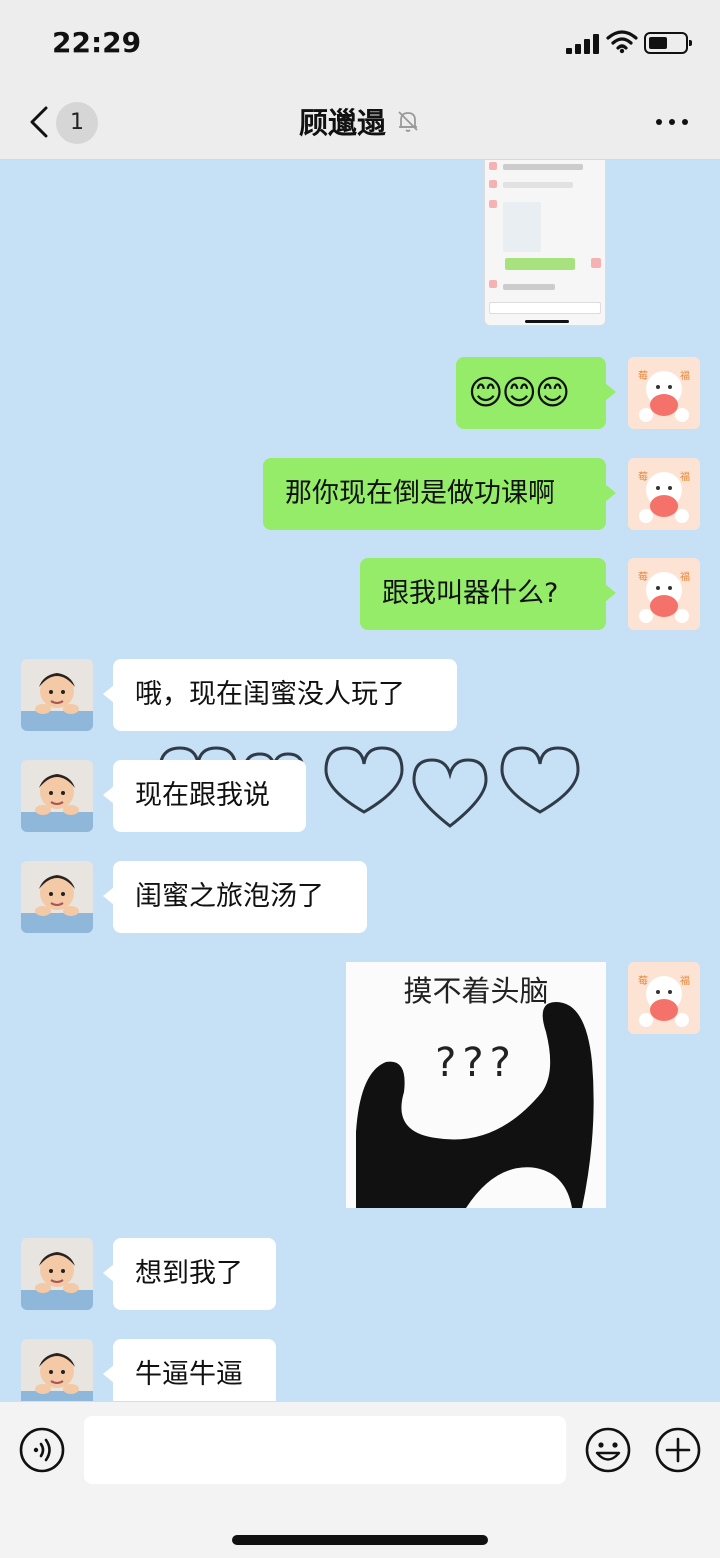 The width and height of the screenshot is (720, 1558). What do you see at coordinates (189, 1274) in the screenshot?
I see `message-bubble: 想到我了` at bounding box center [189, 1274].